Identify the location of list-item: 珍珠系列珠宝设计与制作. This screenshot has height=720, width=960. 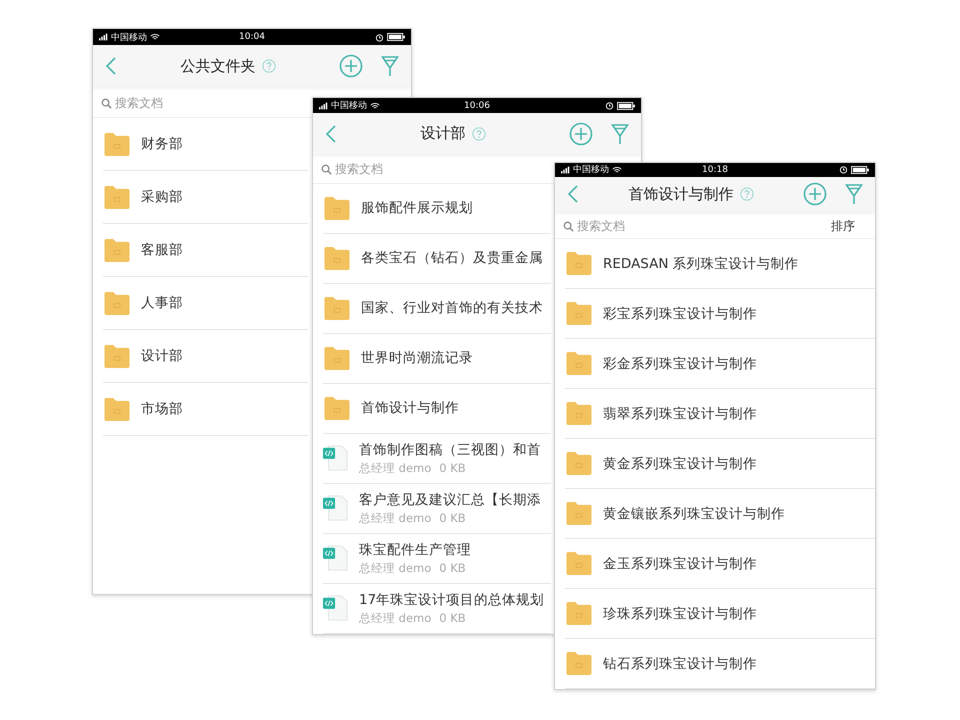
(720, 614).